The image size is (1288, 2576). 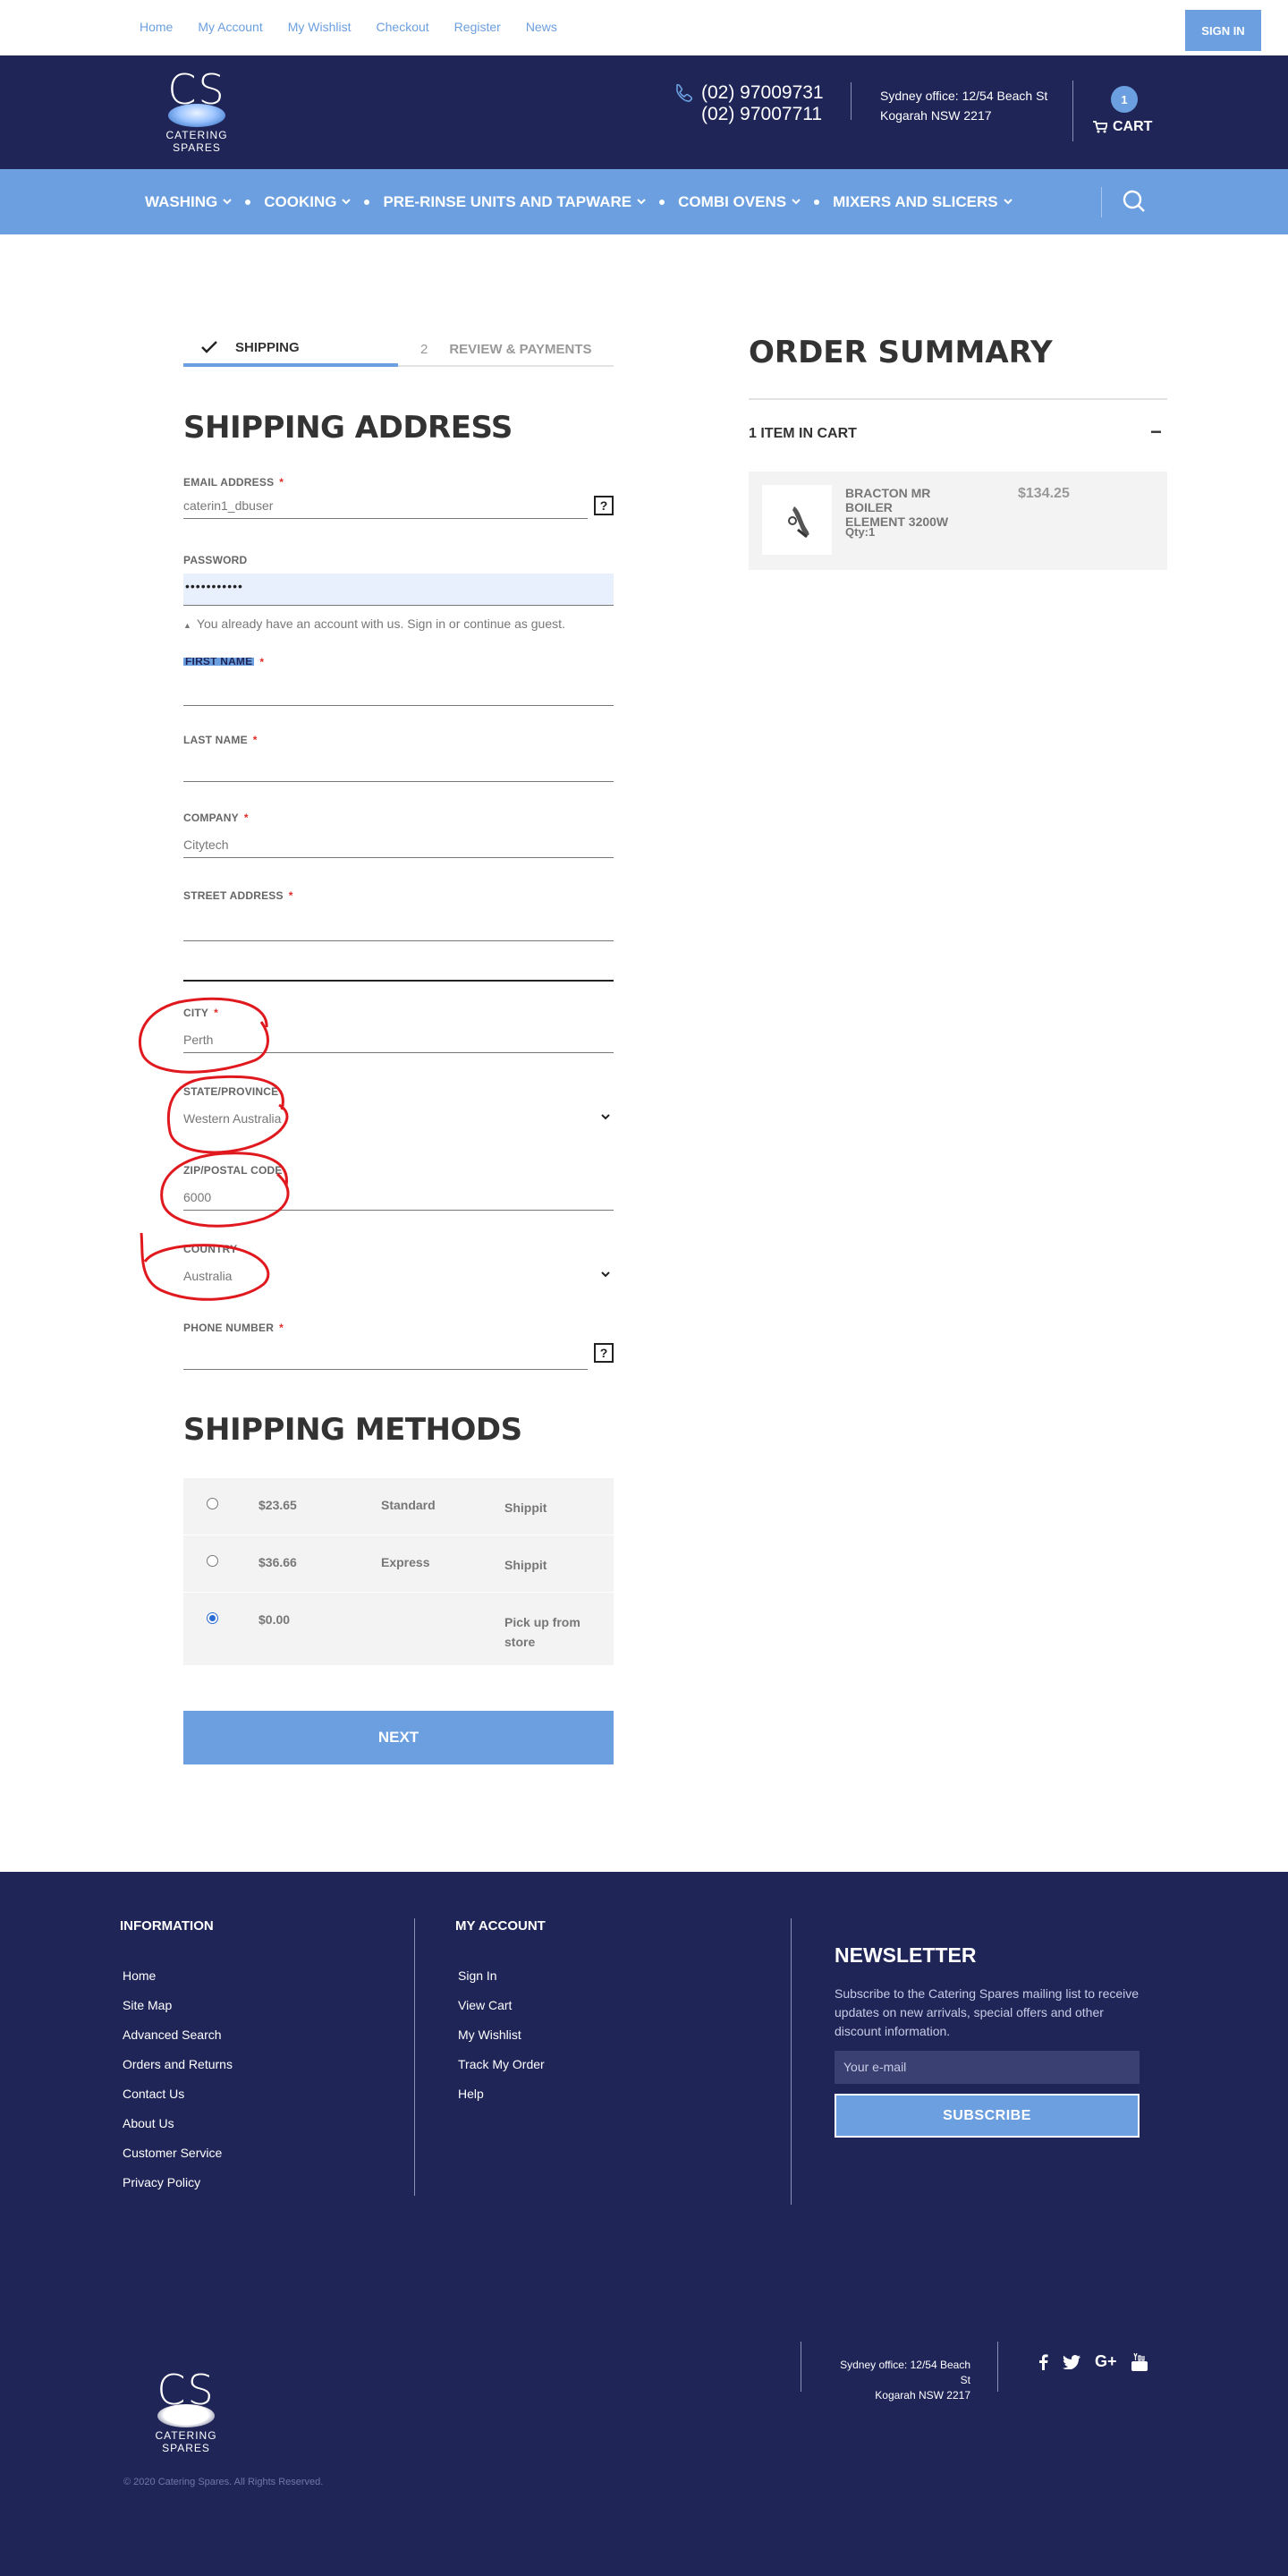 I want to click on newsletter-title: NEWSLETTER, so click(x=906, y=1955).